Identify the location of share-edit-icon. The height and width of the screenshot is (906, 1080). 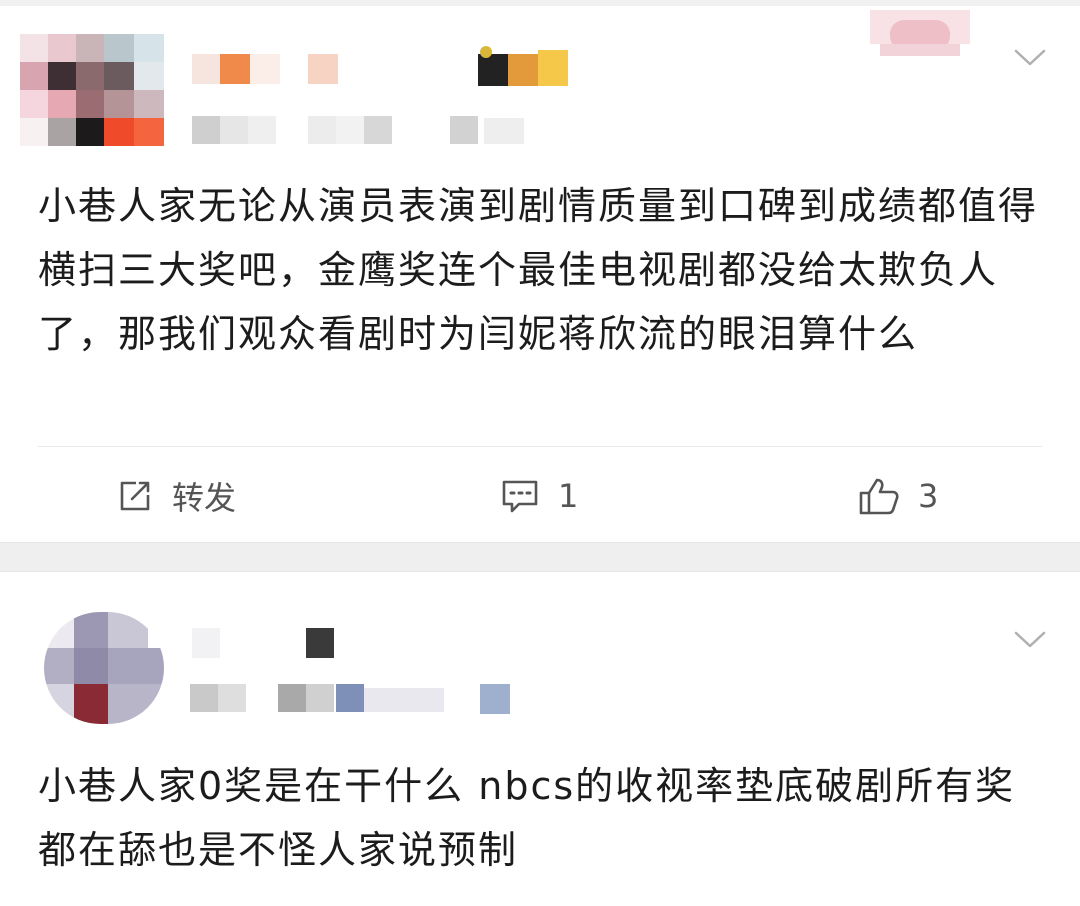
(135, 496).